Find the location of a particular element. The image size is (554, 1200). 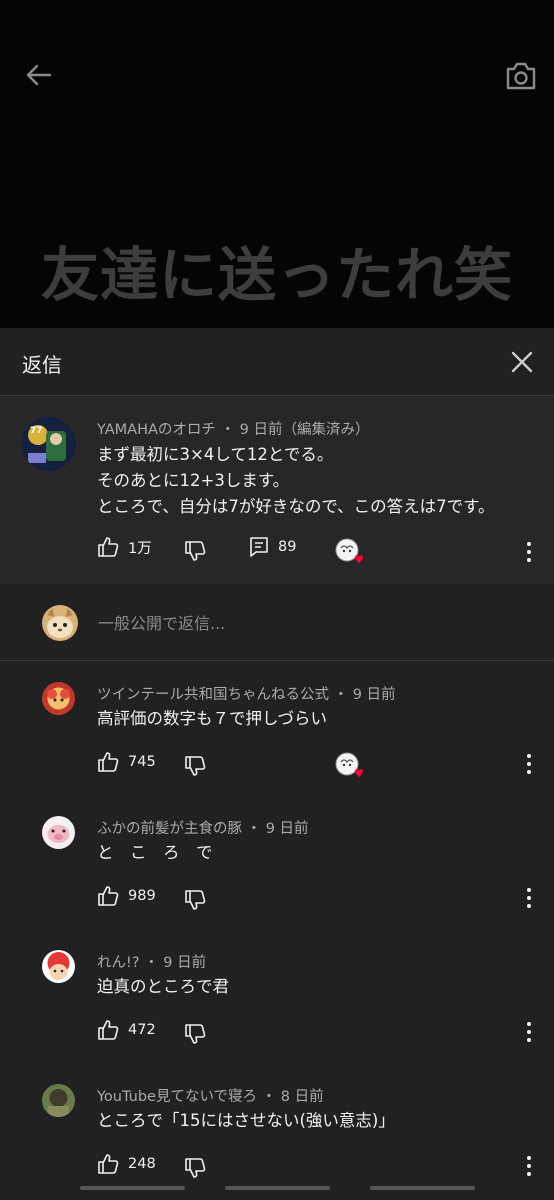

comment-text-line: そのあとに12+3します。 is located at coordinates (193, 480).